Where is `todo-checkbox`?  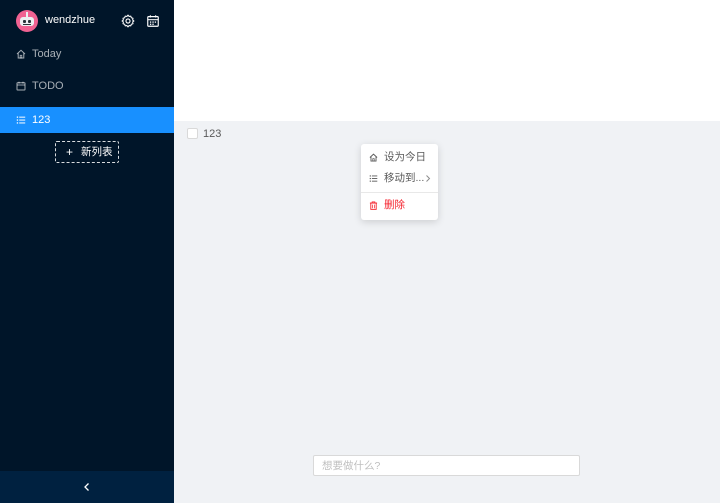
todo-checkbox is located at coordinates (192, 133).